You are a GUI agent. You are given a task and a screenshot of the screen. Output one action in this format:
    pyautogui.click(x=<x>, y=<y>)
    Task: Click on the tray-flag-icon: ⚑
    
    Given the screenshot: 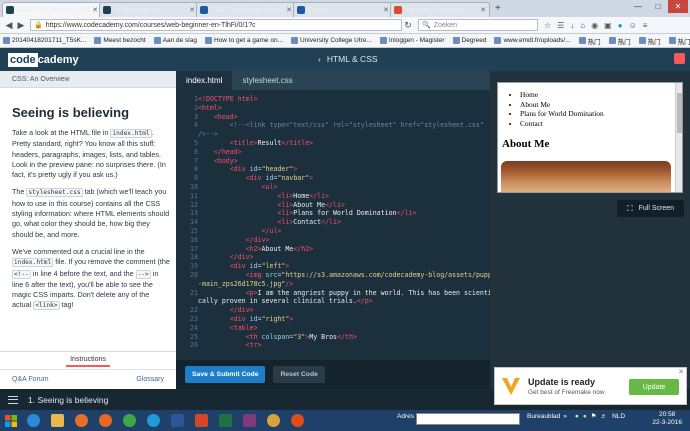 What is the action you would take?
    pyautogui.click(x=594, y=416)
    